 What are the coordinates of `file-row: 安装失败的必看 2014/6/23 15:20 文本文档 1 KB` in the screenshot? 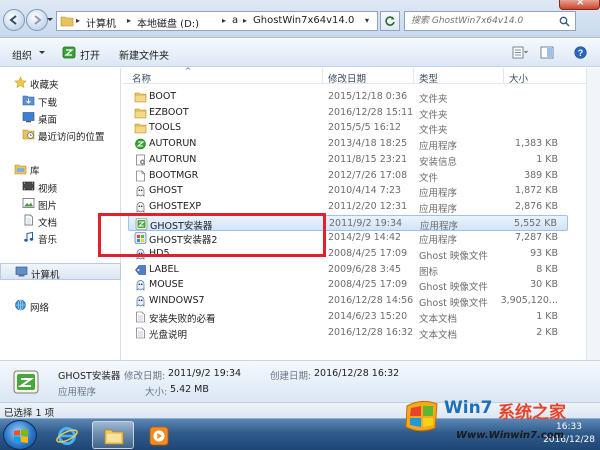 It's located at (348, 317).